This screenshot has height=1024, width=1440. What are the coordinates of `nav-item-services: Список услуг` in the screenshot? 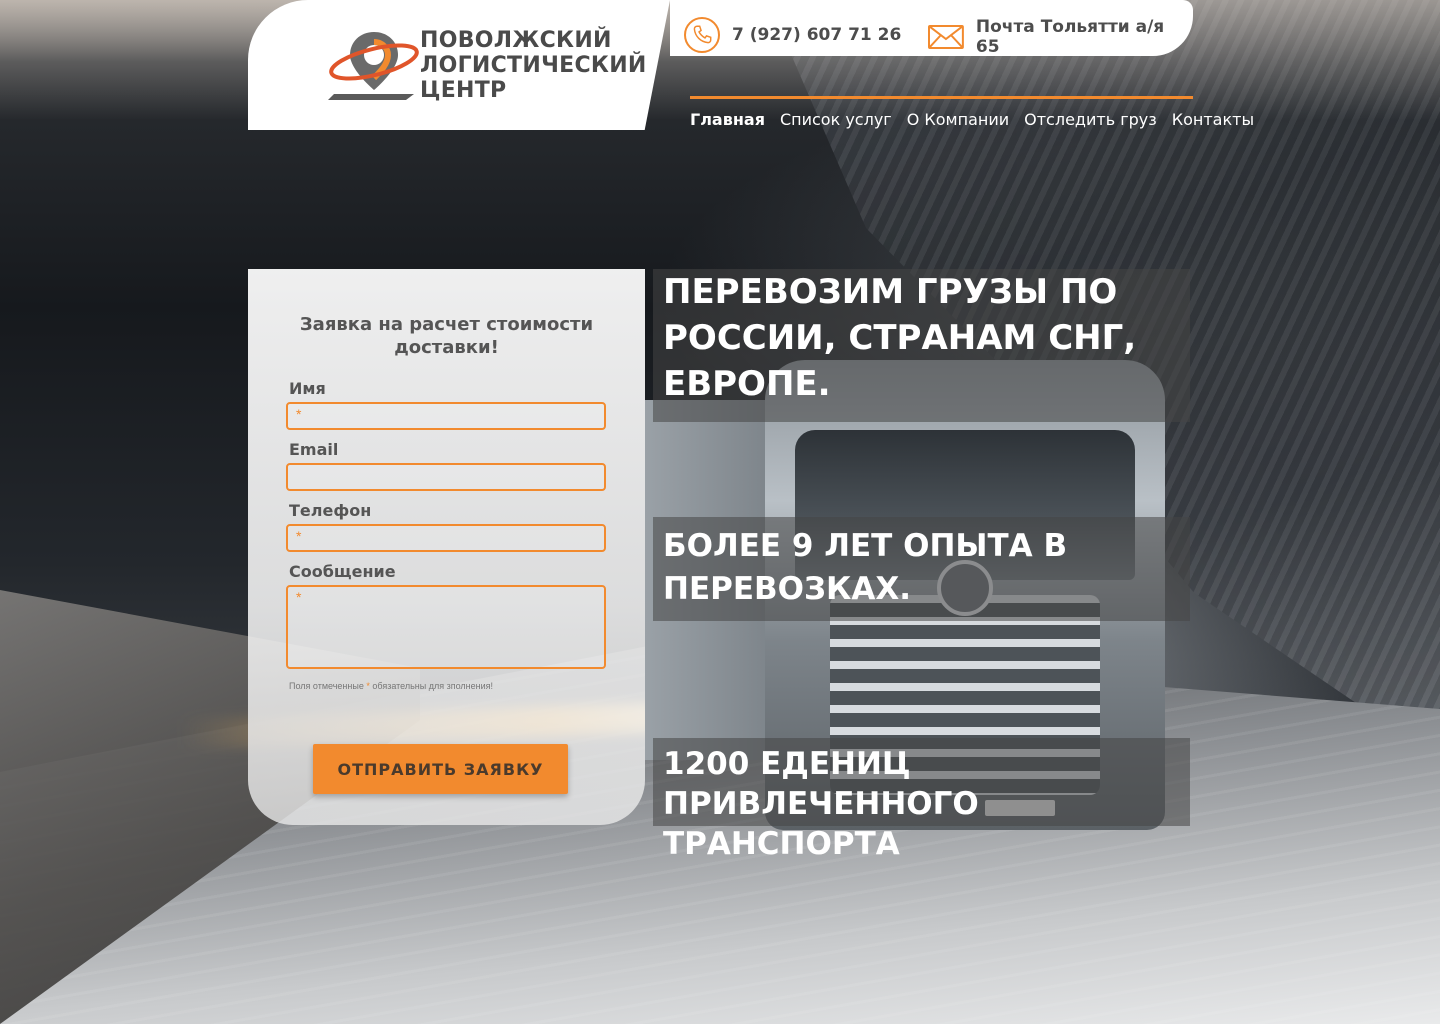 It's located at (836, 119).